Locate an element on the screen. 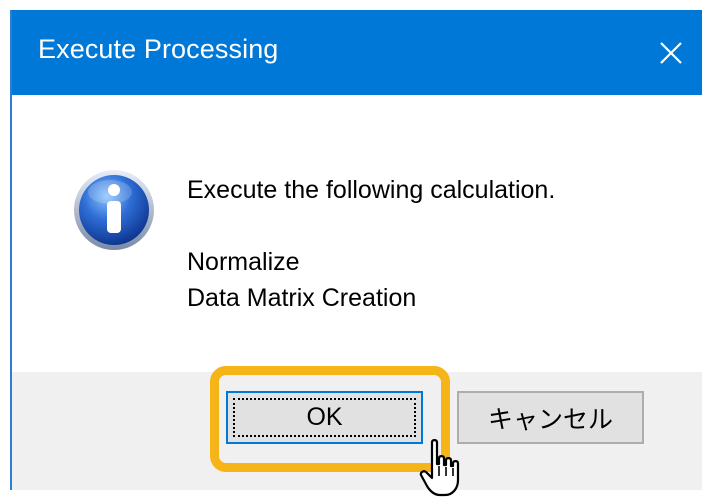 The image size is (702, 503). dialog-title: Execute Processing is located at coordinates (158, 49).